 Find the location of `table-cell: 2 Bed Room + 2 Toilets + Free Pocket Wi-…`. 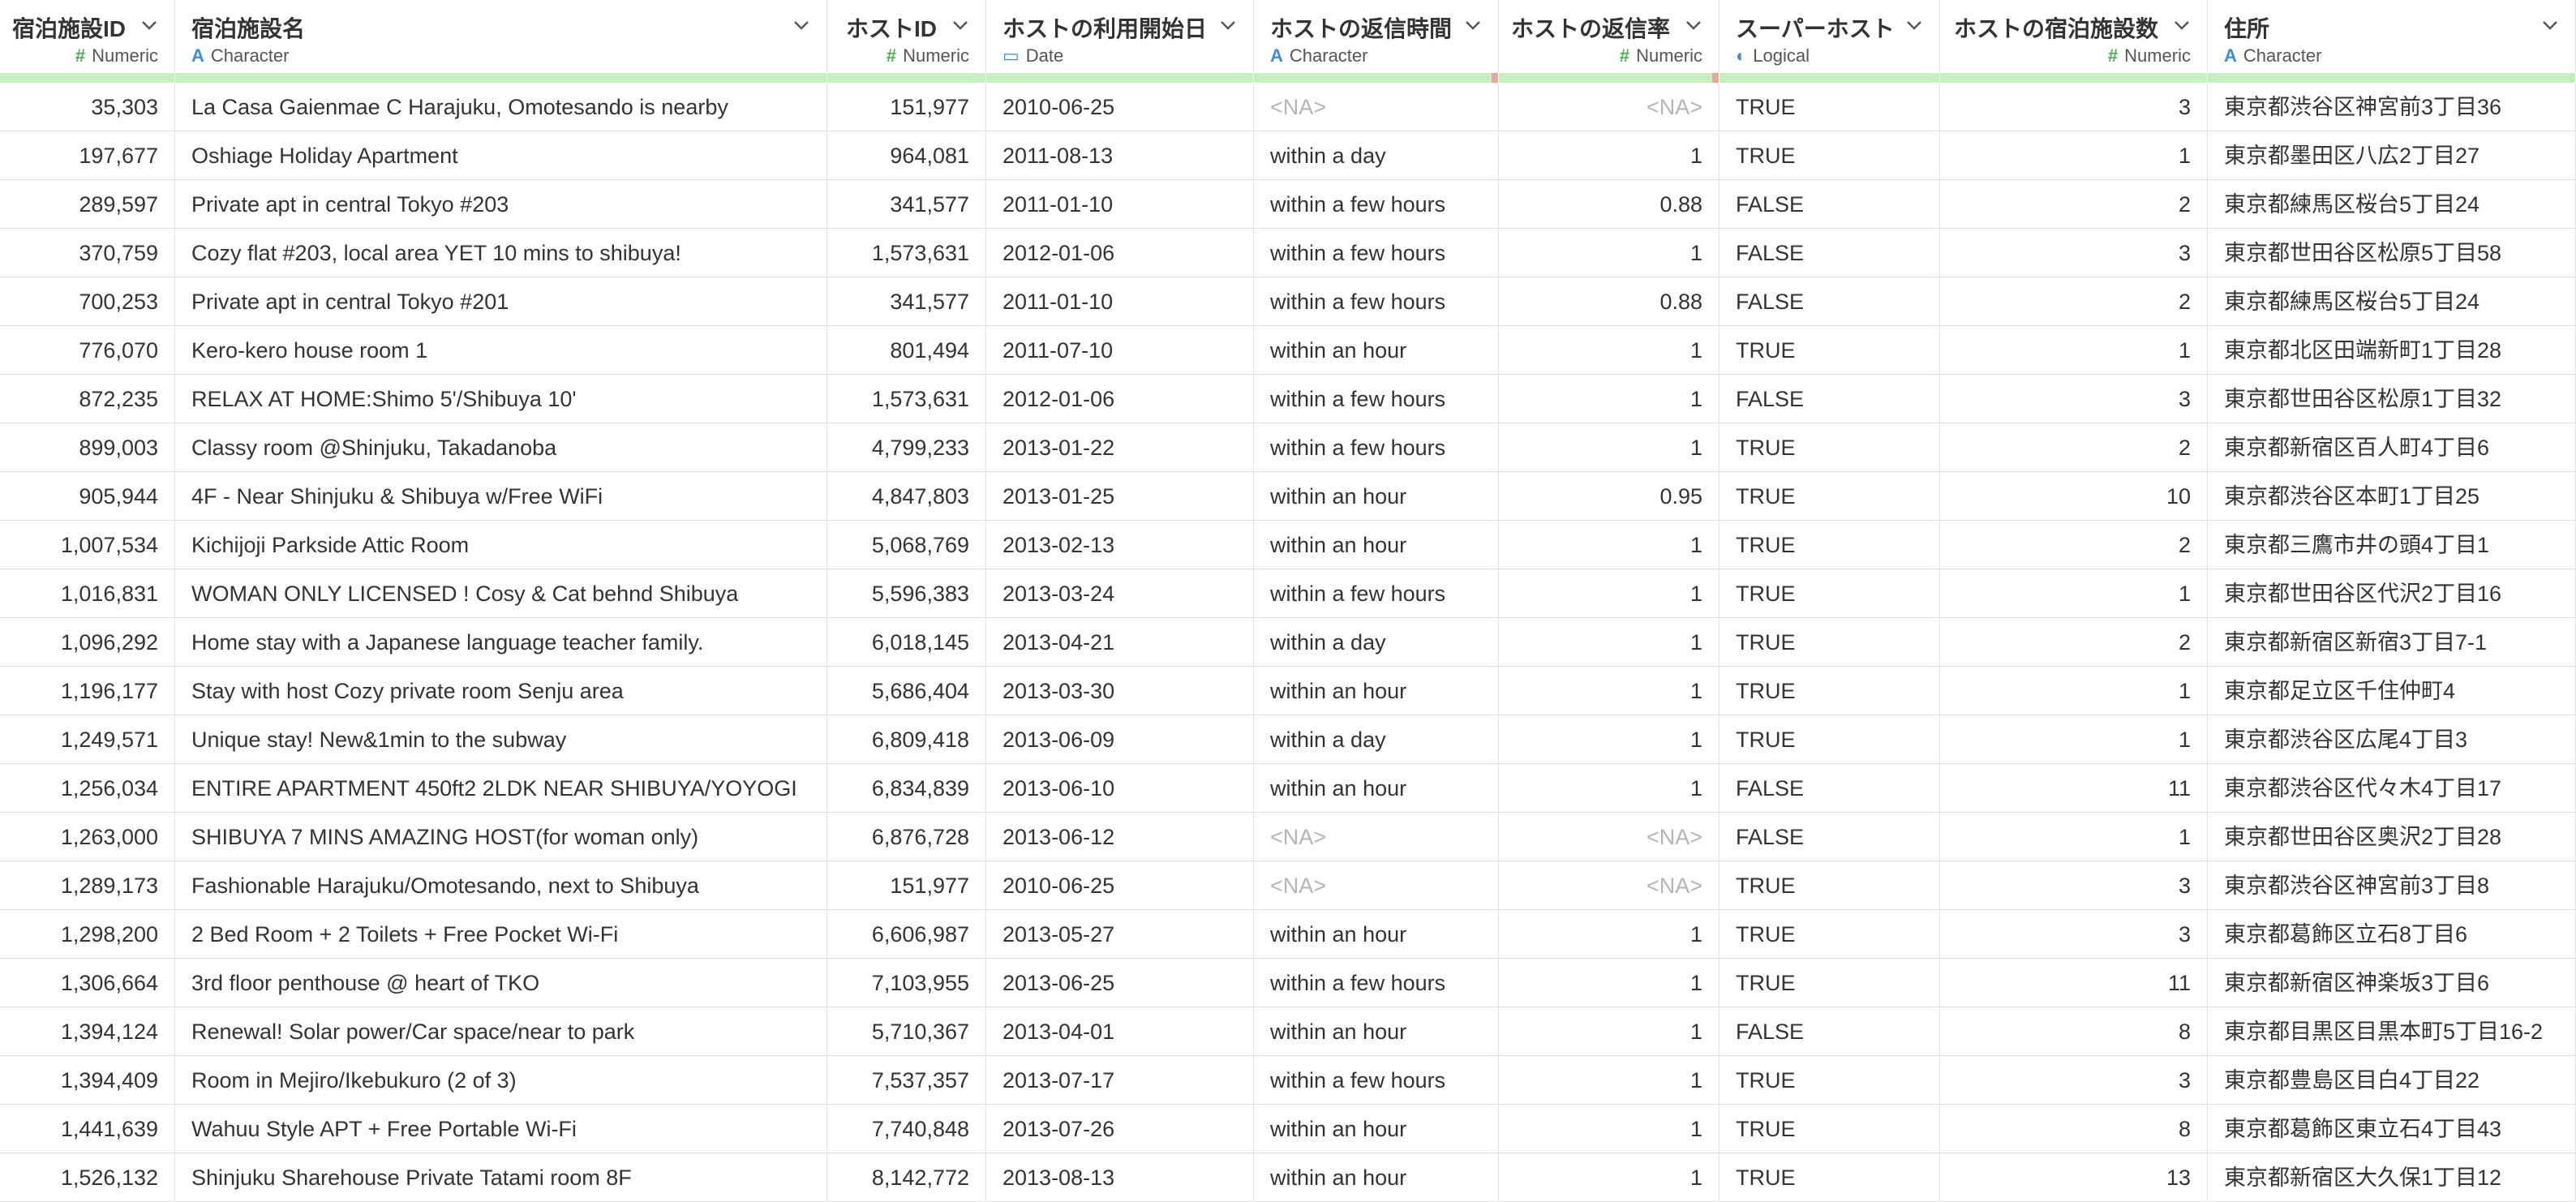

table-cell: 2 Bed Room + 2 Toilets + Free Pocket Wi-… is located at coordinates (501, 934).